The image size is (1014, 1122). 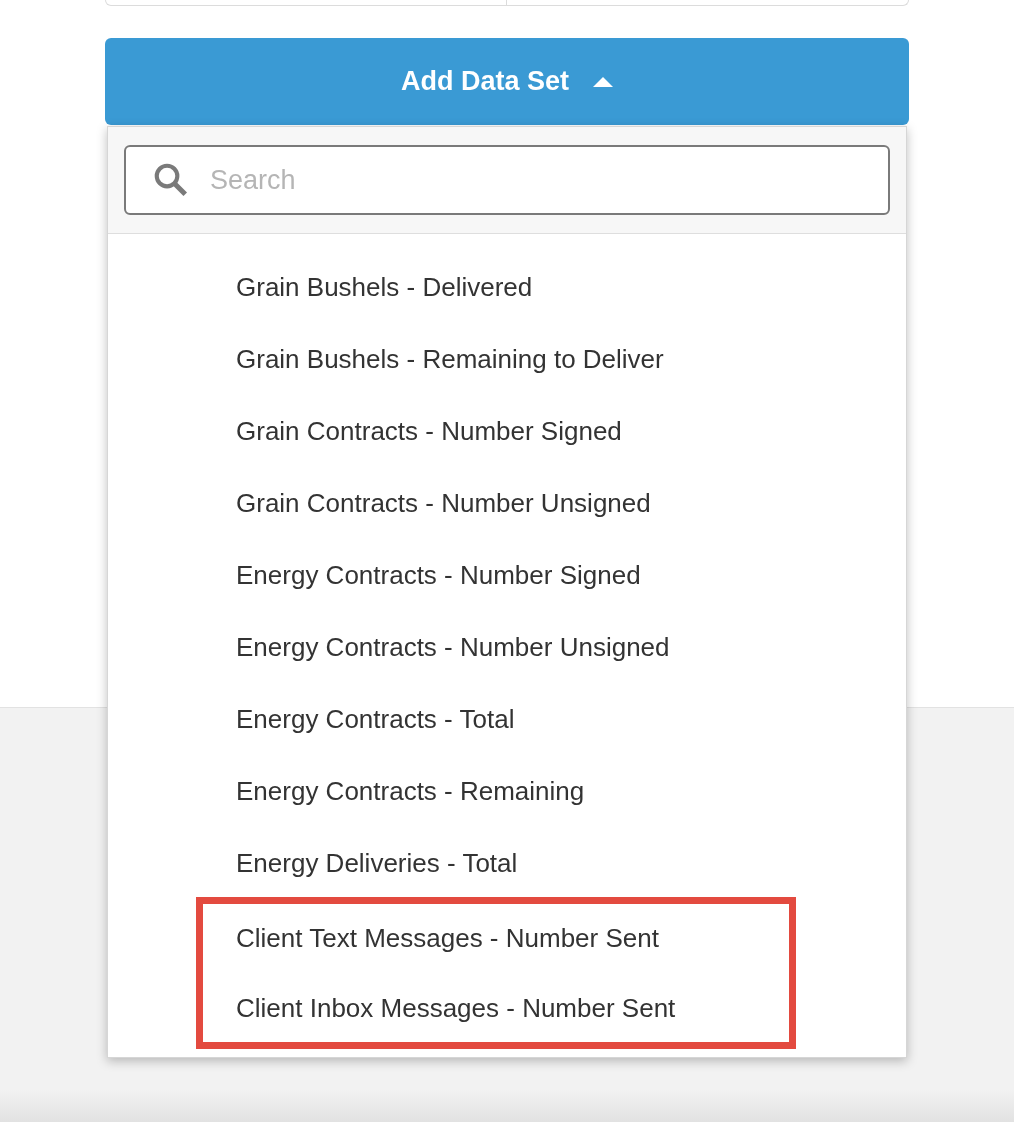 I want to click on dropdown-item: Energy Contracts - Number Unsigned, so click(x=571, y=647).